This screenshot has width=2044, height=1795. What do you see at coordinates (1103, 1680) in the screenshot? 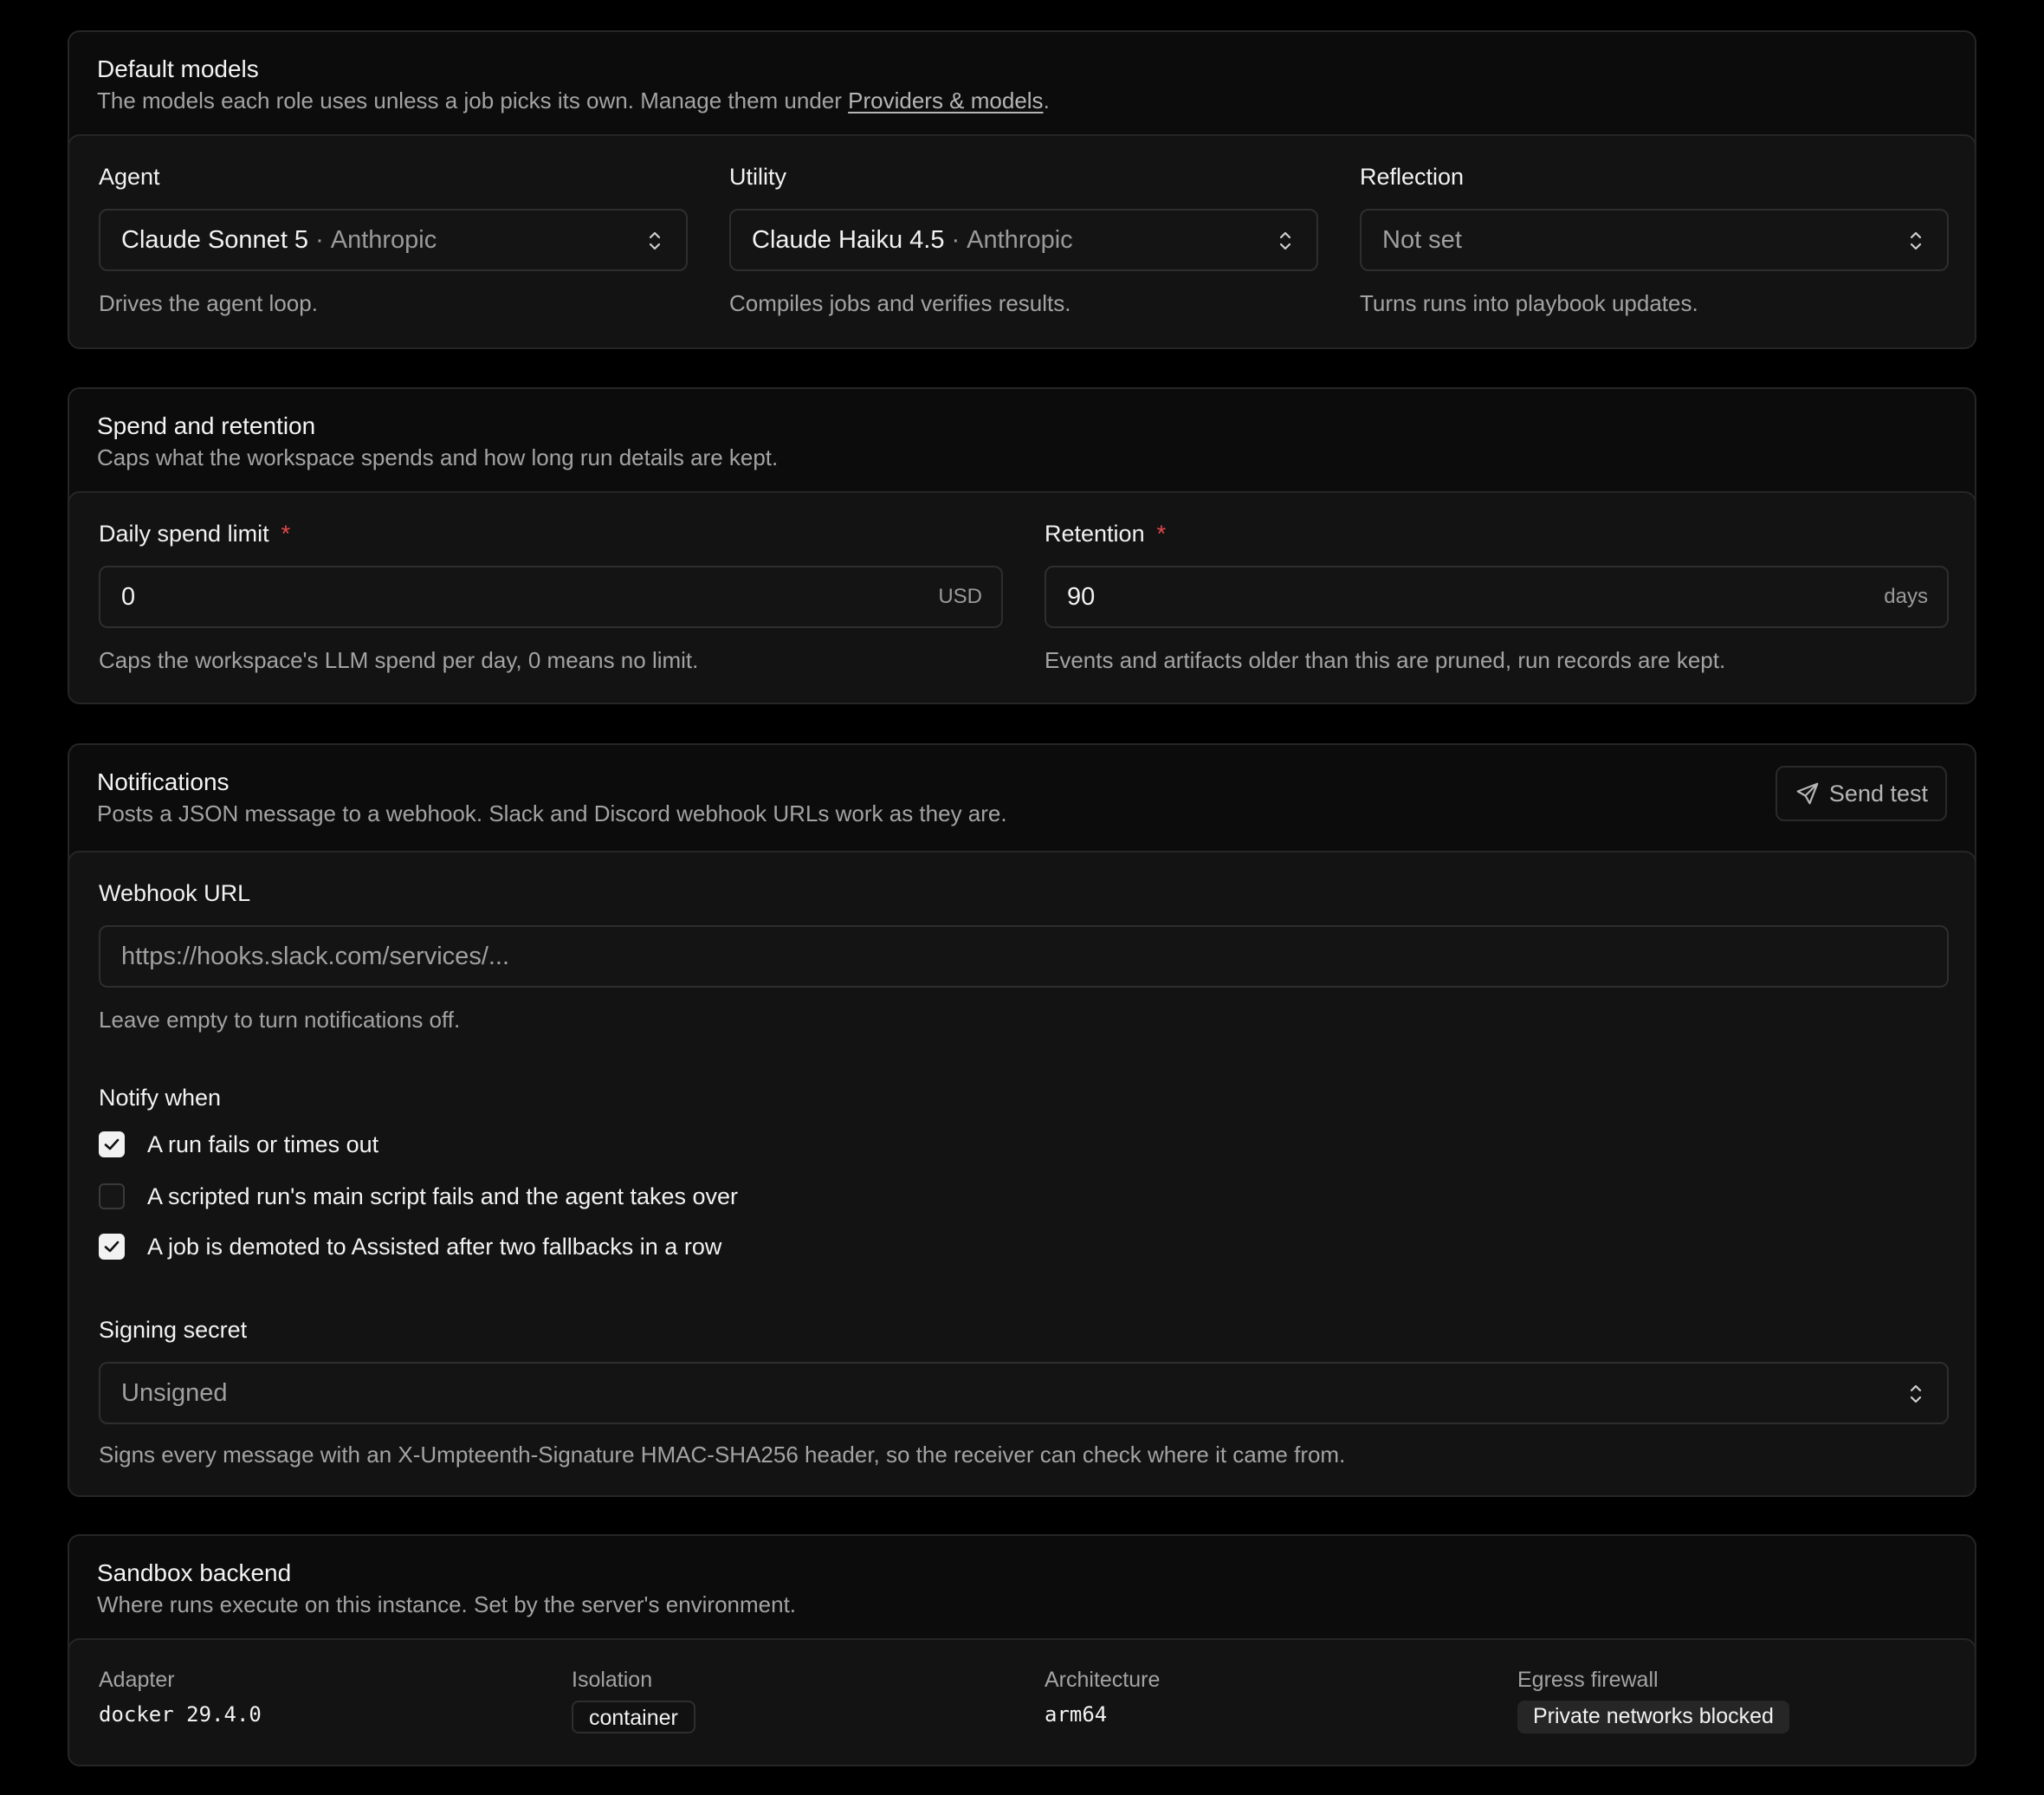
I see `architecture-label: Architecture` at bounding box center [1103, 1680].